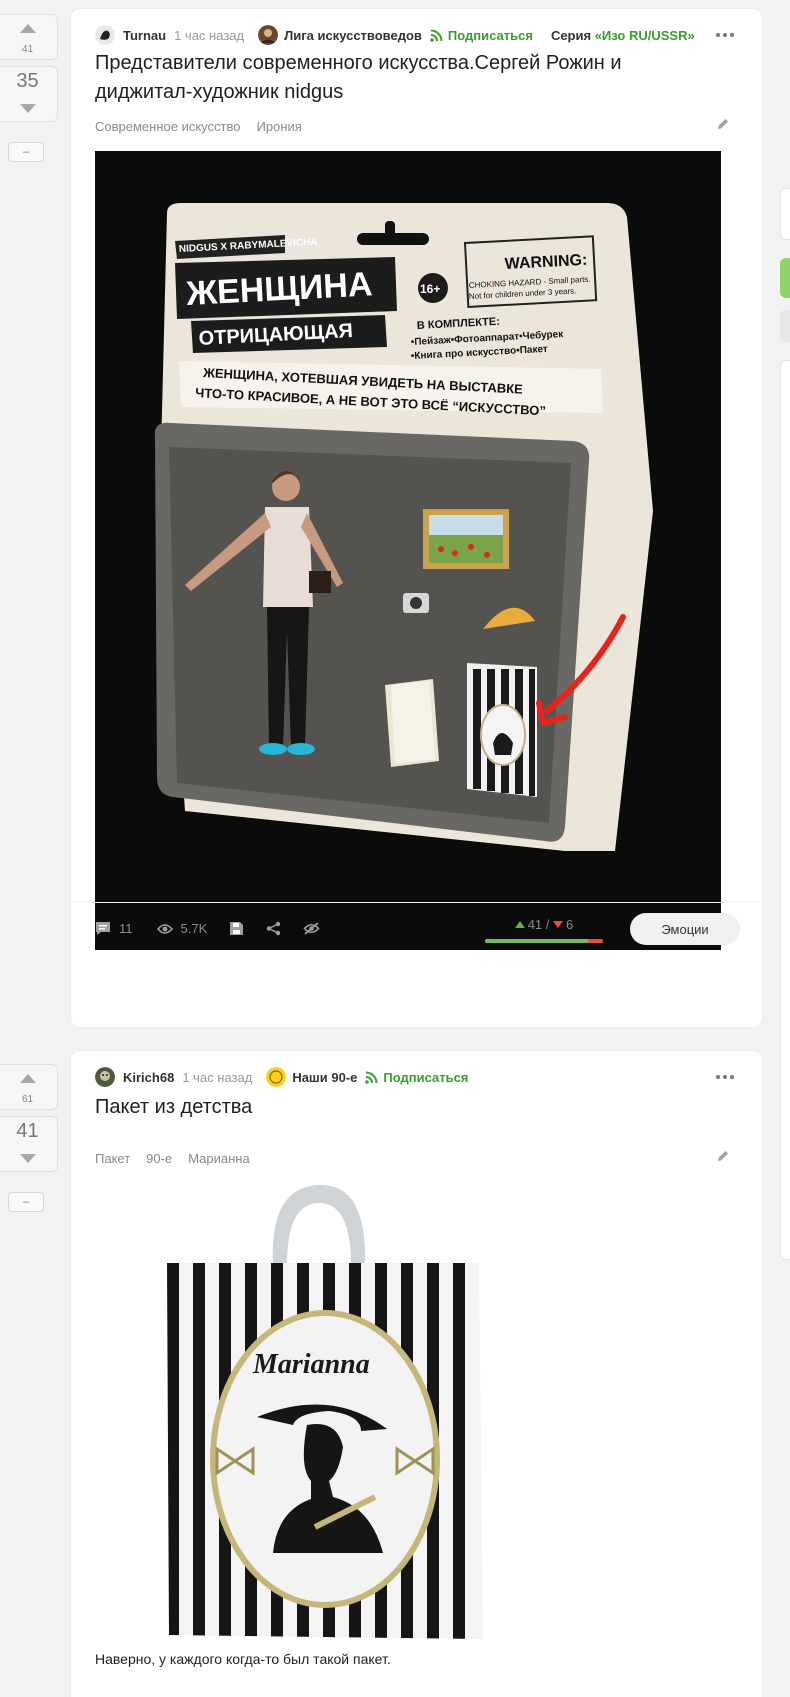  What do you see at coordinates (278, 126) in the screenshot?
I see `tag-link: Ирония` at bounding box center [278, 126].